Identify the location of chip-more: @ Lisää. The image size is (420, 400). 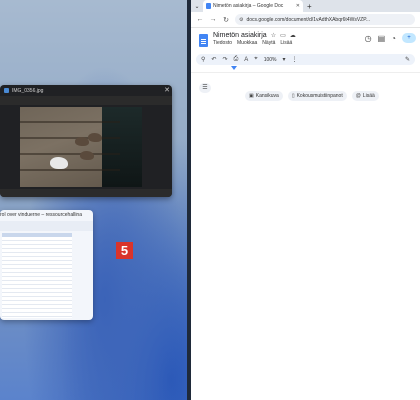
(365, 96).